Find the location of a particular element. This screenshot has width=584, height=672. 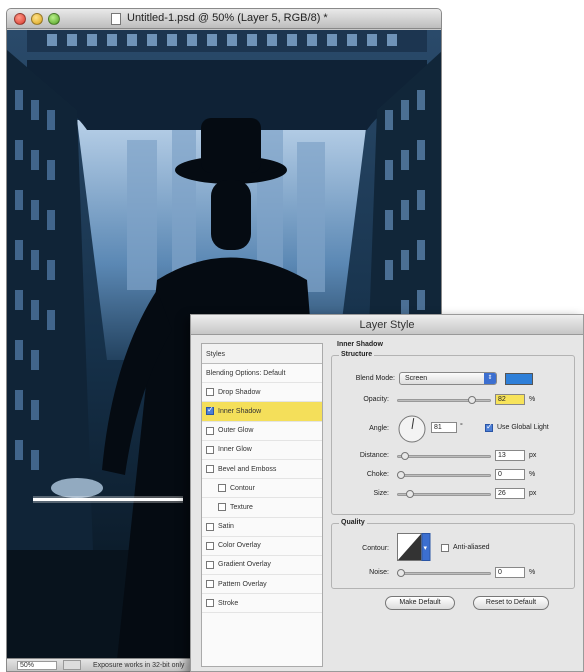

style-item: Color Overlay is located at coordinates (262, 546).